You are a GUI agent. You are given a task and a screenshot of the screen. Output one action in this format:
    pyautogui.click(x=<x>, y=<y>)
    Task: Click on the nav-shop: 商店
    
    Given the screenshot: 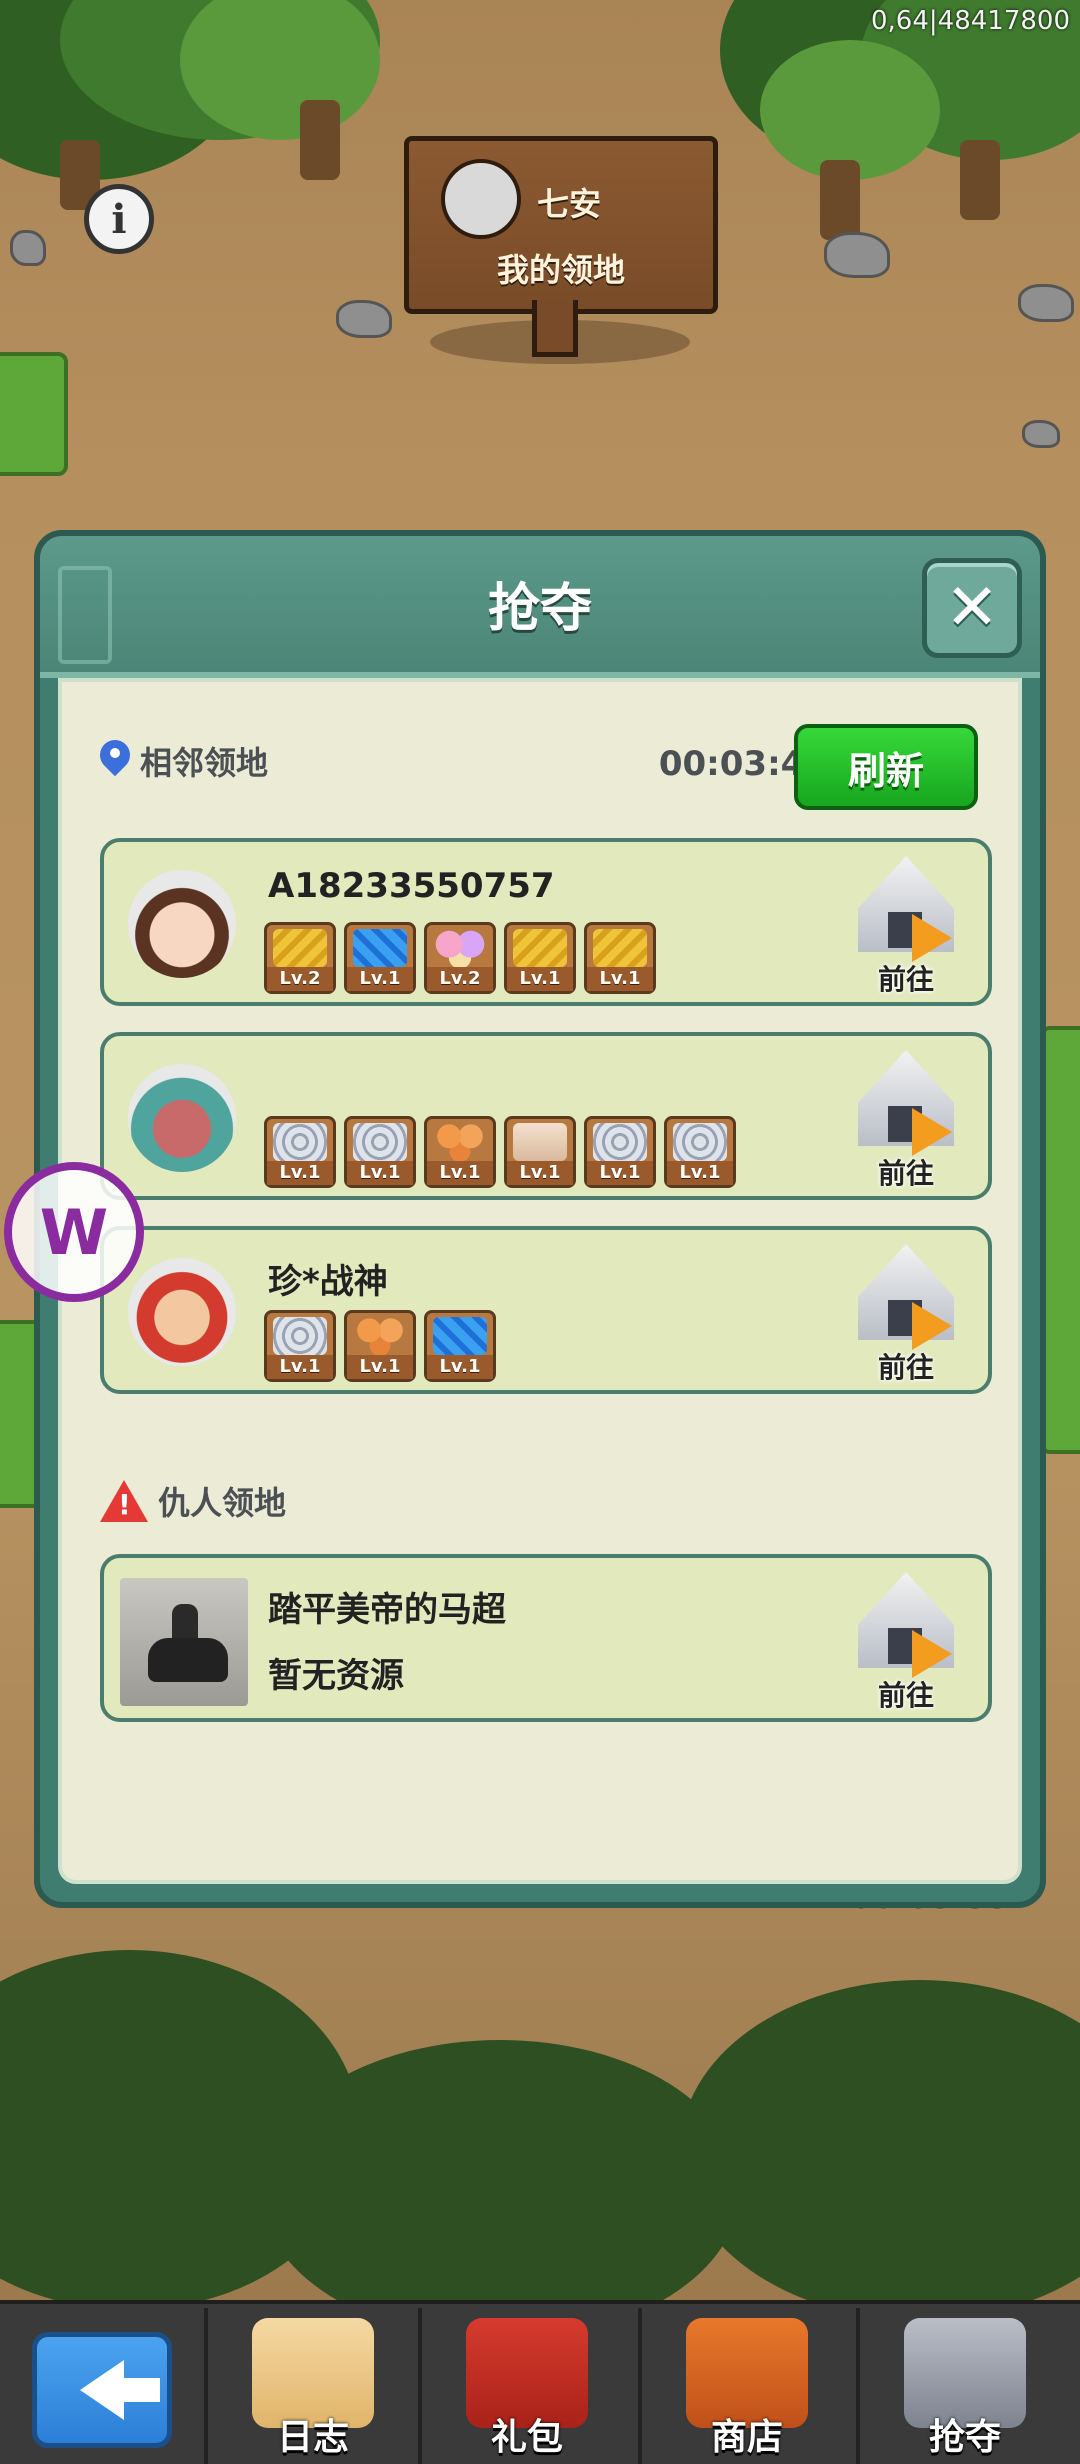 What is the action you would take?
    pyautogui.click(x=745, y=2386)
    